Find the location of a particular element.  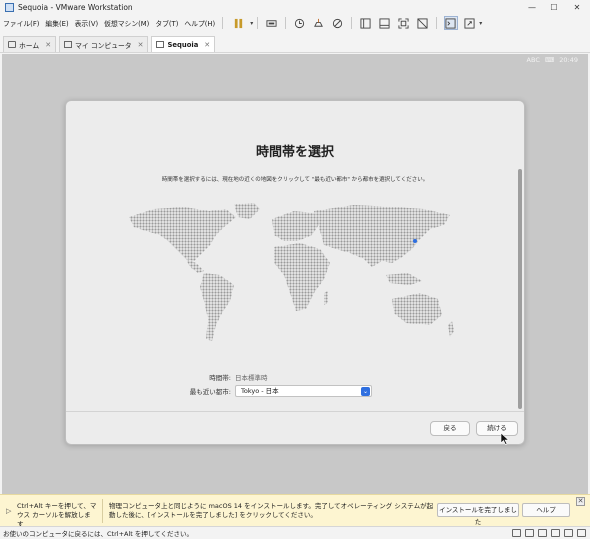

pause-icon is located at coordinates (239, 23).